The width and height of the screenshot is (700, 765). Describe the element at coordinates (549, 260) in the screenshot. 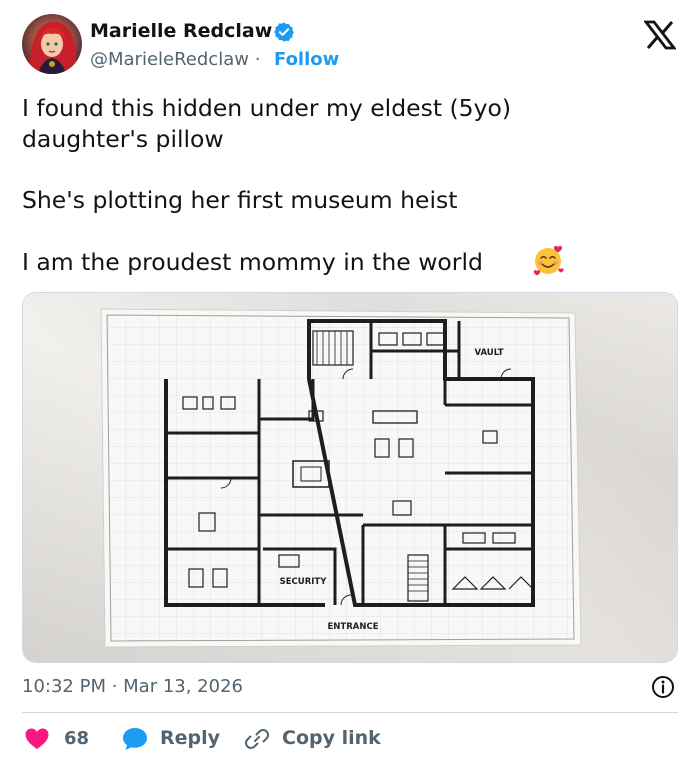

I see `smiling-face-with-hearts-icon` at that location.